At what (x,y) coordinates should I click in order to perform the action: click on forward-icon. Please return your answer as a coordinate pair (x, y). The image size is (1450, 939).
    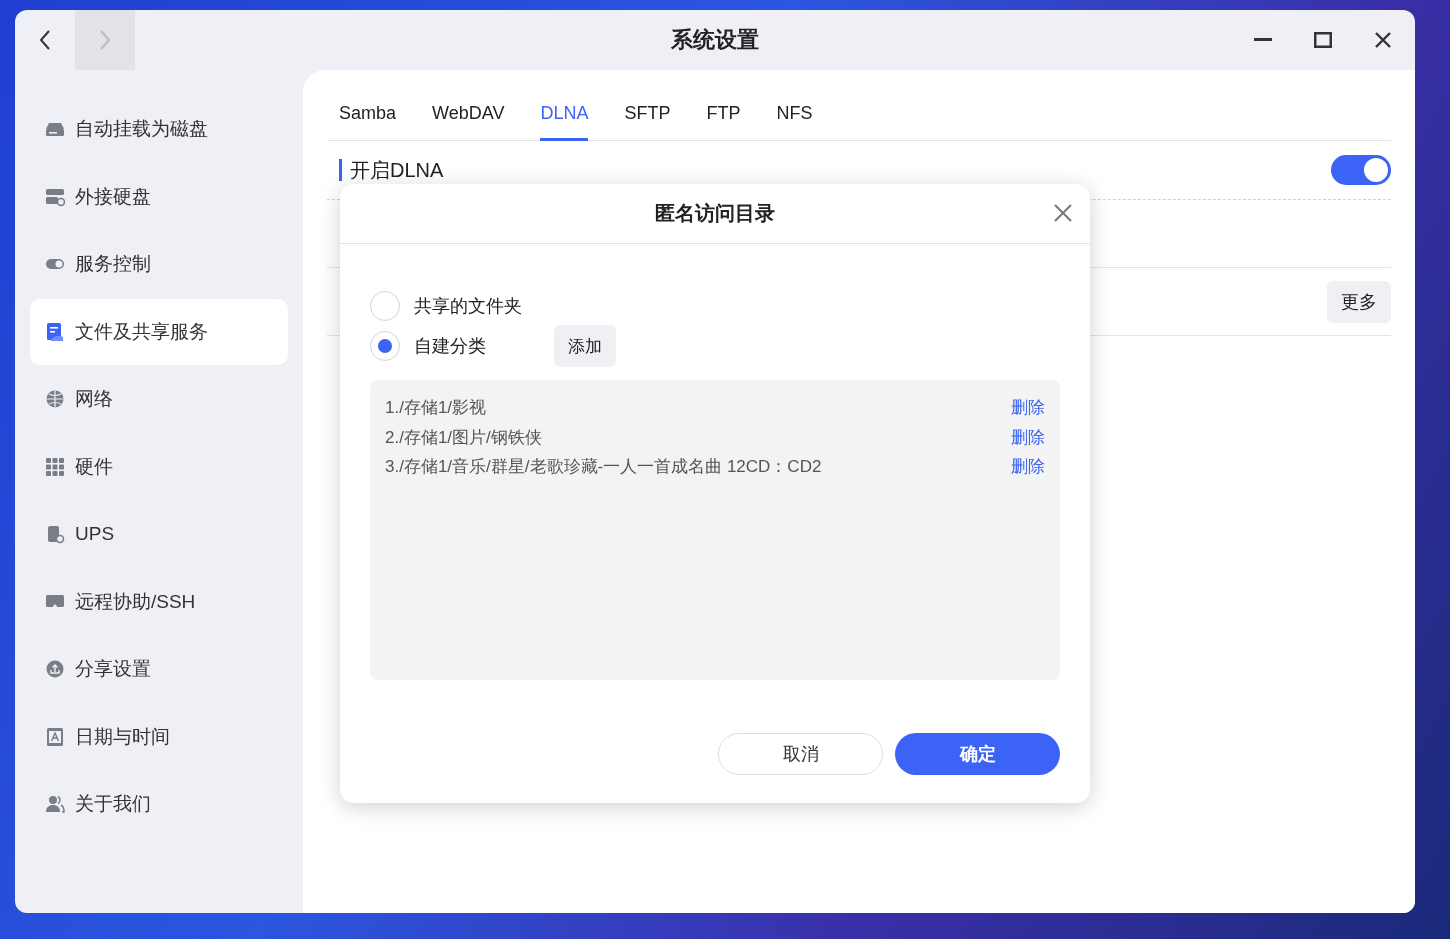
    Looking at the image, I should click on (105, 40).